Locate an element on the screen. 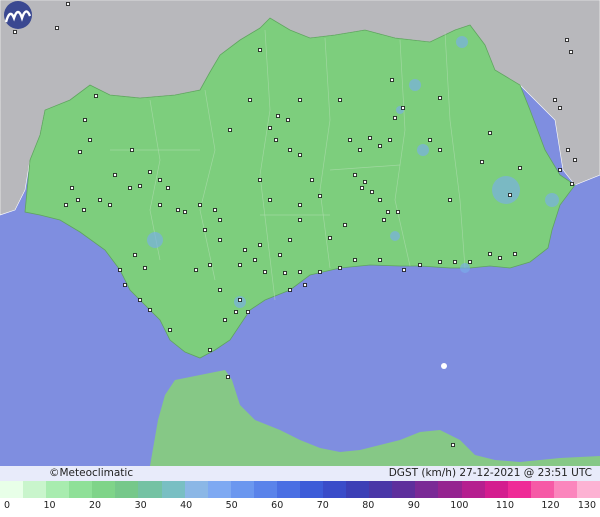 Image resolution: width=600 pixels, height=517 pixels. meteoclimatic-logo-icon is located at coordinates (18, 15).